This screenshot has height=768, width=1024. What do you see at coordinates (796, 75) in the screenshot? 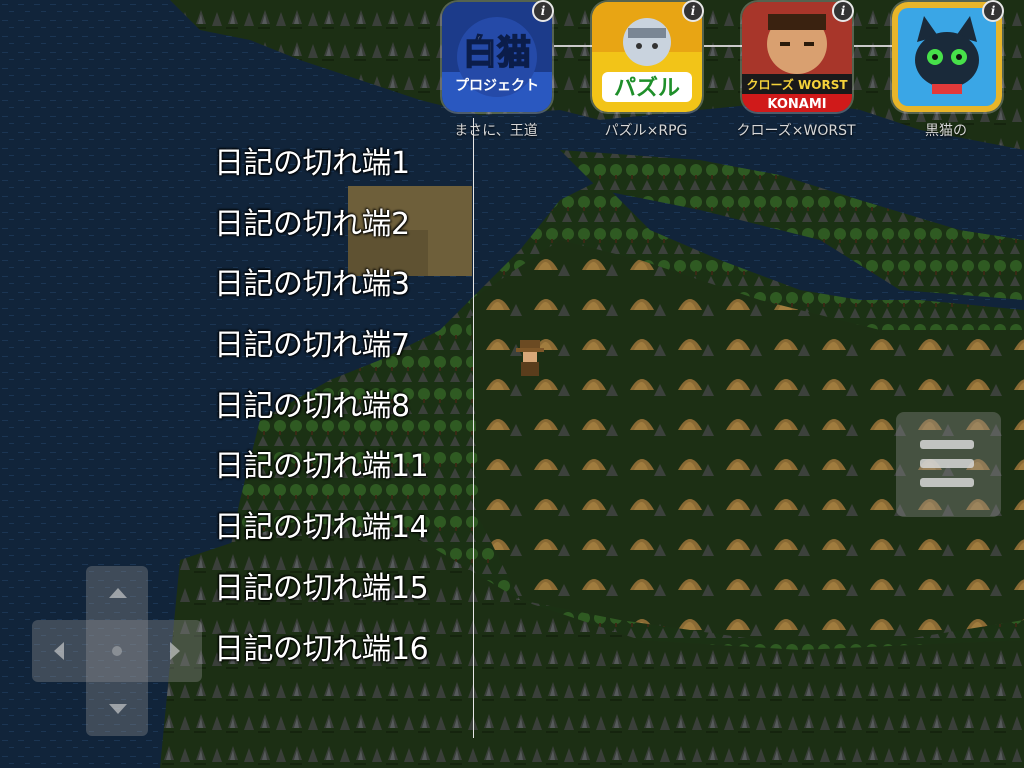
I see `ad-app-3: クローズ WORST KONAMI i クローズ×WORST` at bounding box center [796, 75].